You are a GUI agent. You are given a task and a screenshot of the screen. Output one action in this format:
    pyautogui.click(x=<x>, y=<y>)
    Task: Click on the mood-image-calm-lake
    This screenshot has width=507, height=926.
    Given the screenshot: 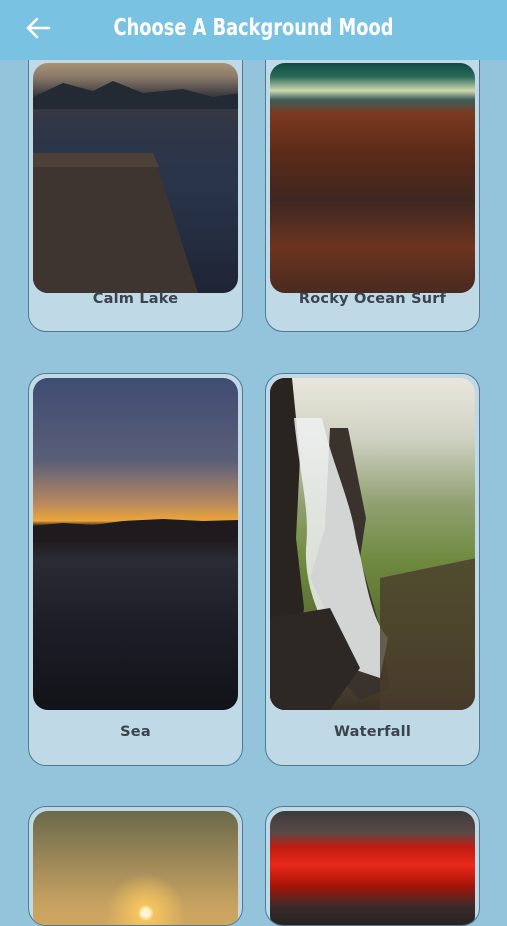 What is the action you would take?
    pyautogui.click(x=135, y=178)
    